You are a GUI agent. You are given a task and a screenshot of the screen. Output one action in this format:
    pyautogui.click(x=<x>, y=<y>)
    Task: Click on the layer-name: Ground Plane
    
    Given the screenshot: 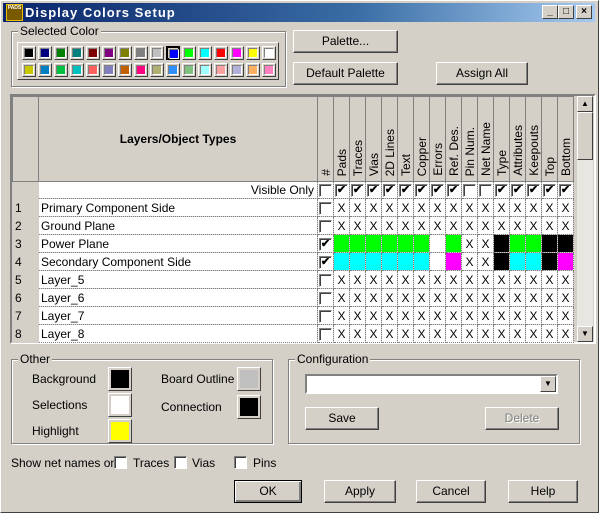 What is the action you would take?
    pyautogui.click(x=178, y=225)
    